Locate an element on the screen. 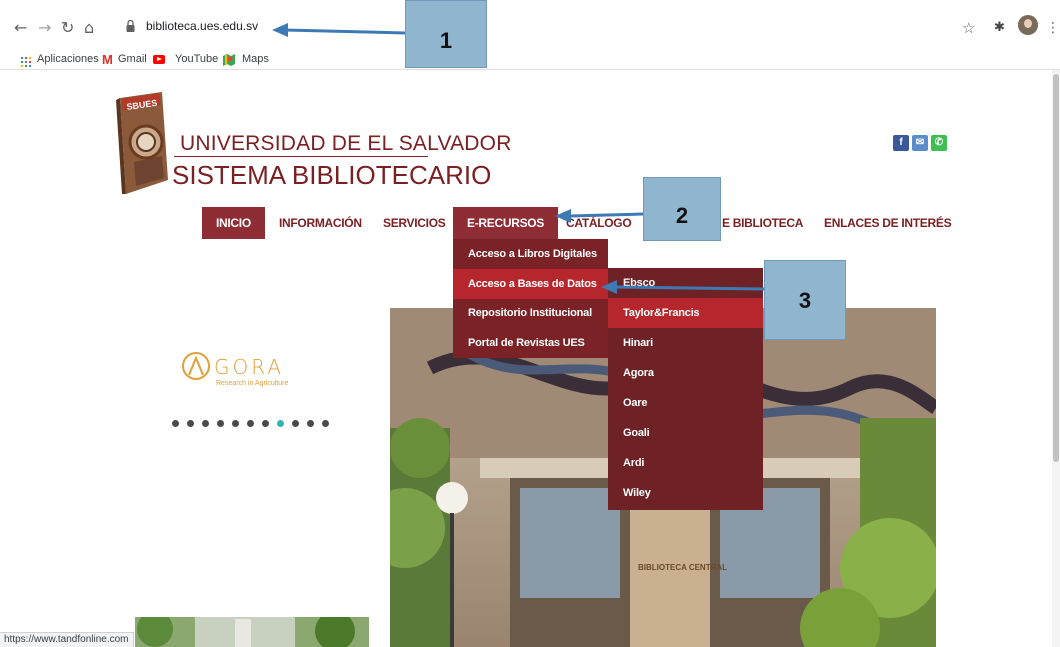 The width and height of the screenshot is (1060, 647). arrow-2-head is located at coordinates (563, 216).